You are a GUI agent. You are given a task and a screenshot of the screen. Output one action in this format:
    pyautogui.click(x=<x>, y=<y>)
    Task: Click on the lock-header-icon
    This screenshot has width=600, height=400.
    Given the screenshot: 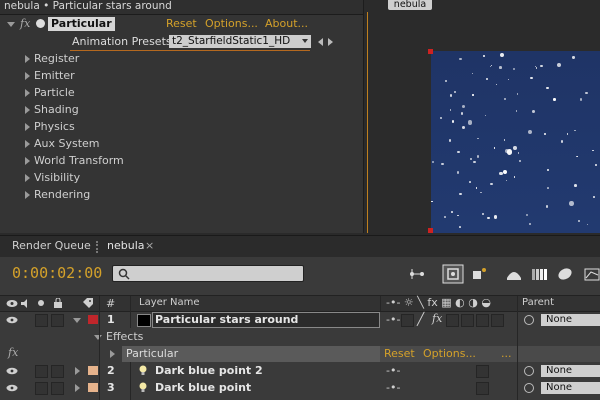 What is the action you would take?
    pyautogui.click(x=58, y=303)
    